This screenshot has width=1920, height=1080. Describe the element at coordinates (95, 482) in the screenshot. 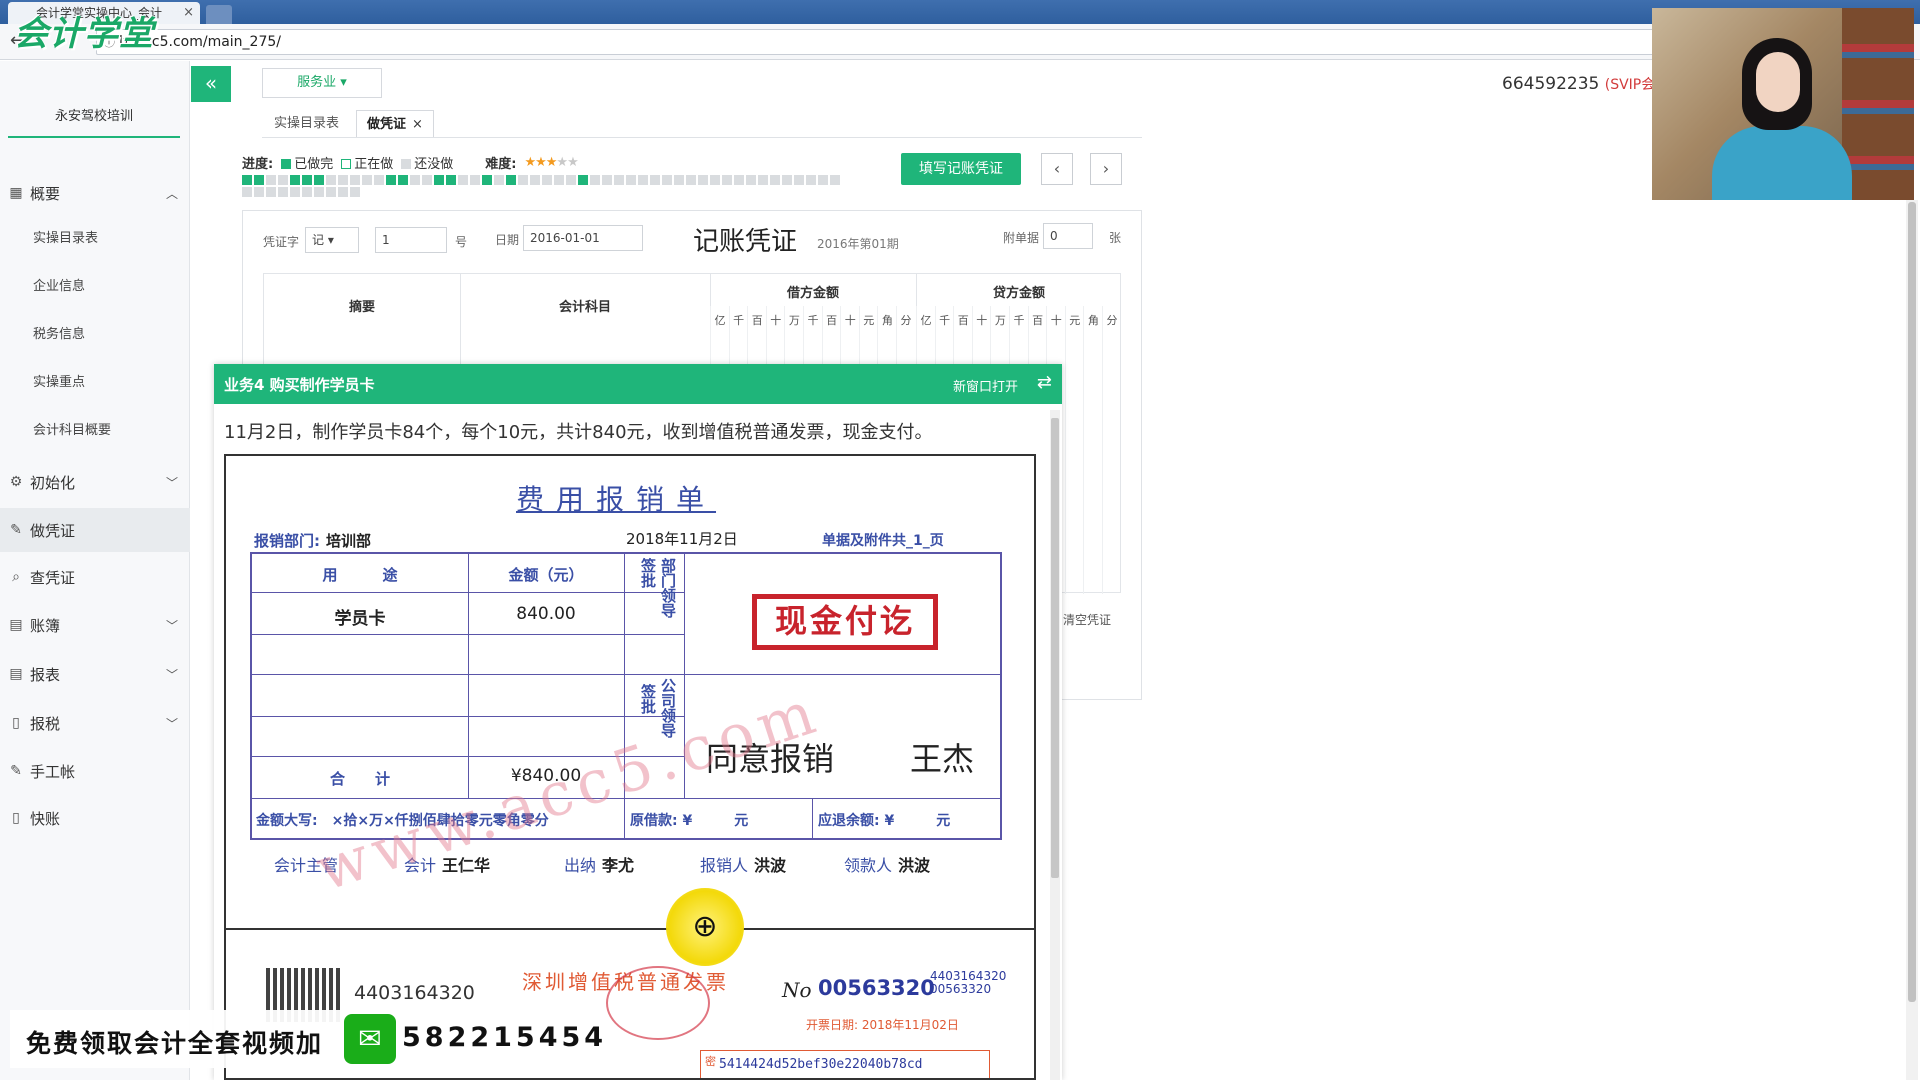

I see `sidebar-item-init: ⚙ 初始化 ﹀` at that location.